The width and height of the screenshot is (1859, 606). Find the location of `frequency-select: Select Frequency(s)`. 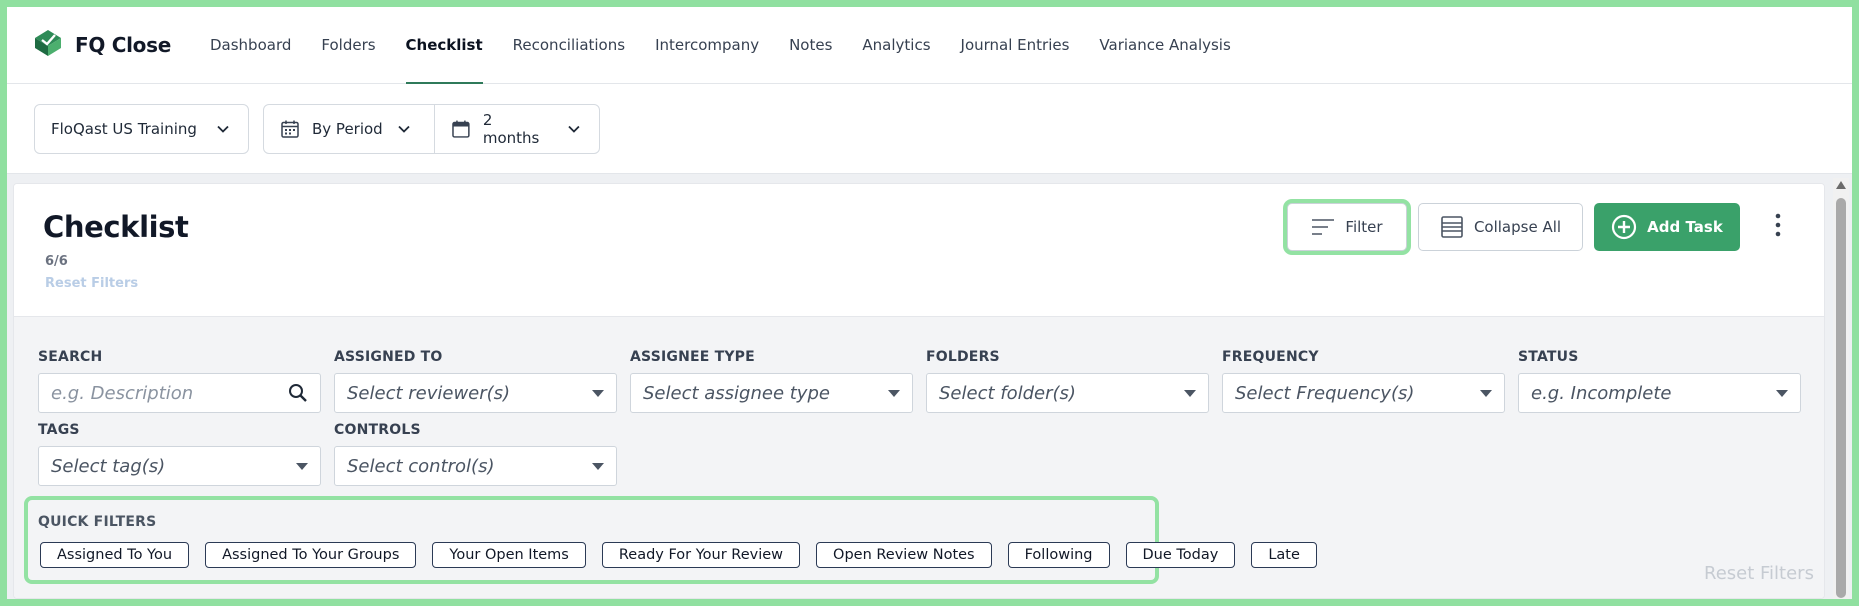

frequency-select: Select Frequency(s) is located at coordinates (1363, 393).